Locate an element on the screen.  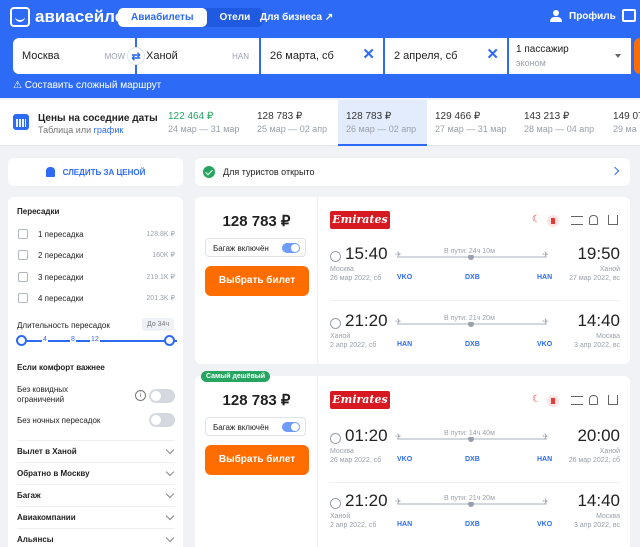
slider-handle-max is located at coordinates (169, 340).